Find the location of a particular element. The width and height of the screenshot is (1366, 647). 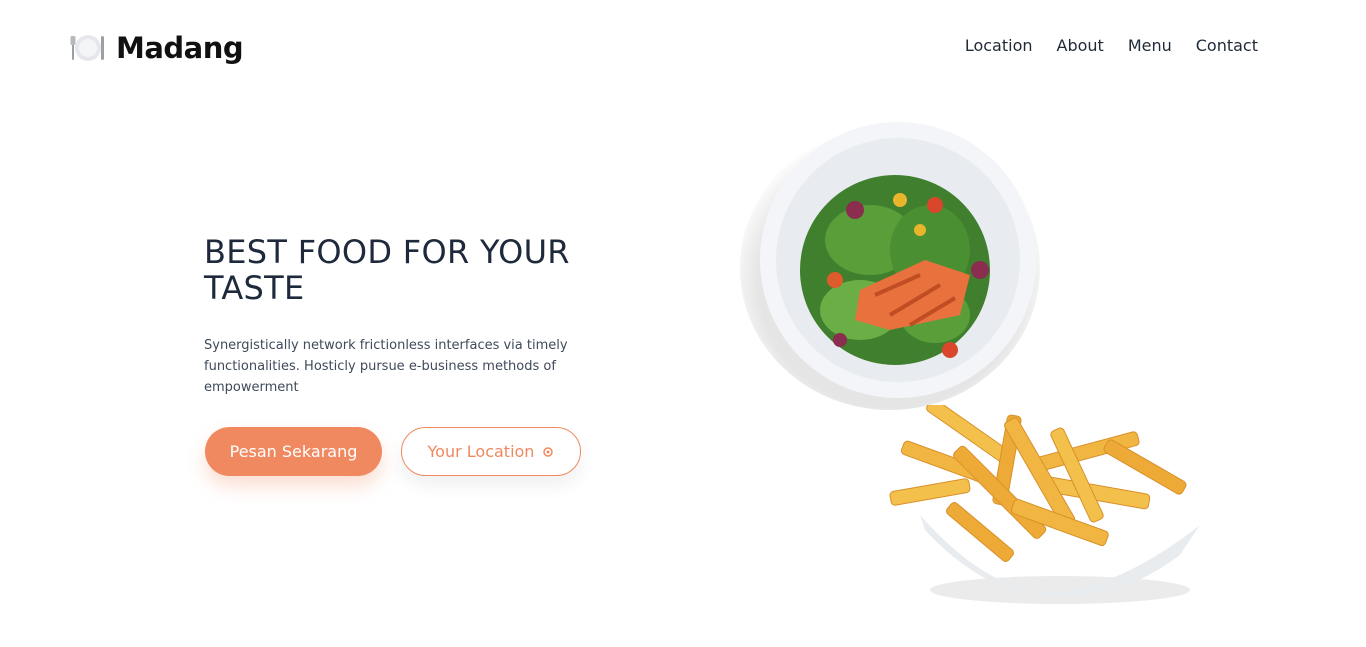

hero-title-line1: BEST FOOD FOR YOUR is located at coordinates (387, 252).